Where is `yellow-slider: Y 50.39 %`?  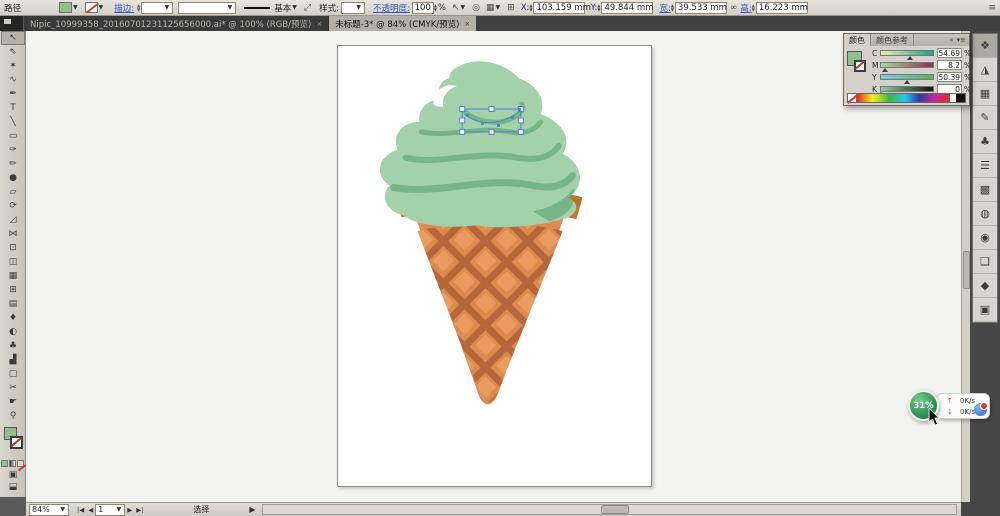 yellow-slider: Y 50.39 % is located at coordinates (921, 78).